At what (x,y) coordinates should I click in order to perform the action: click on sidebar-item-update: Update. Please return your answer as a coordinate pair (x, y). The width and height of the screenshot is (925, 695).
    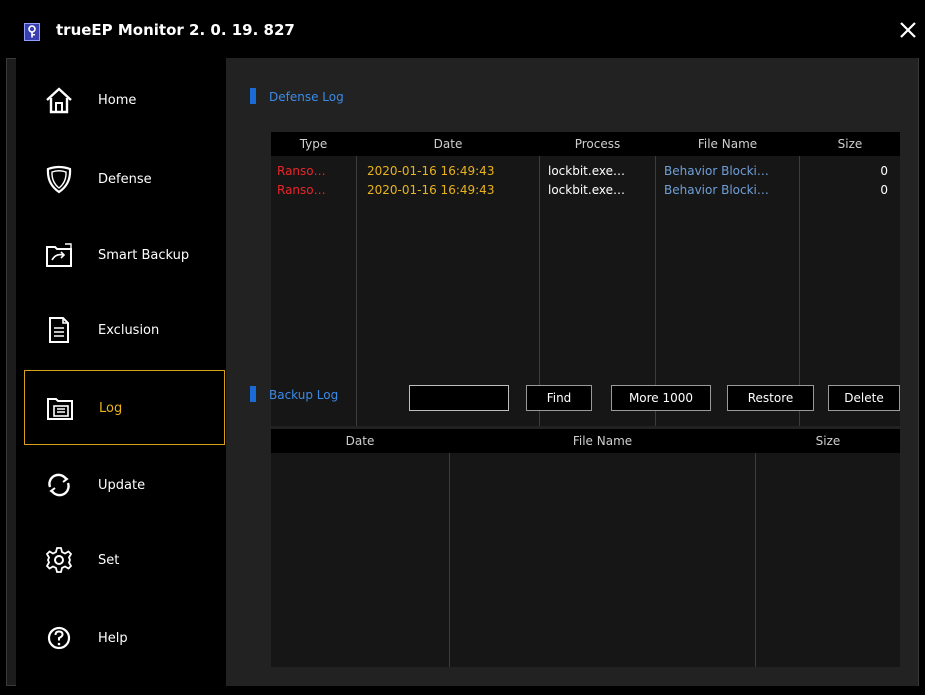
    Looking at the image, I should click on (124, 485).